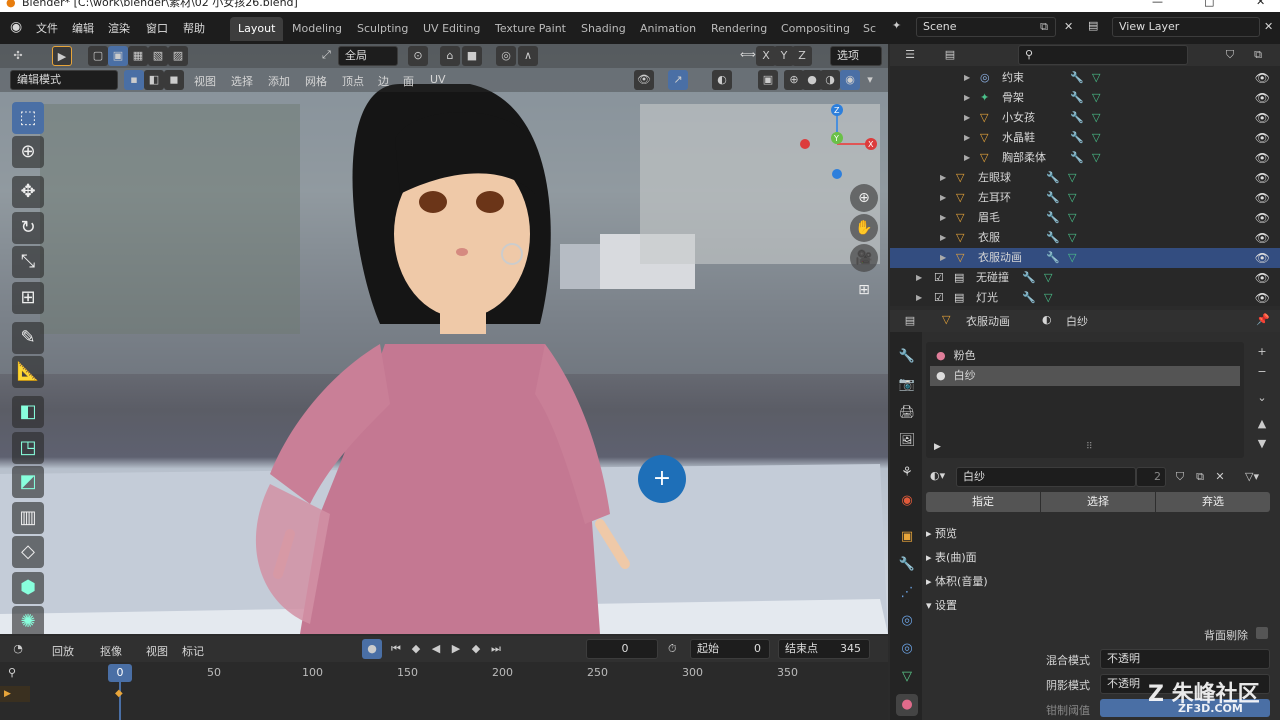  What do you see at coordinates (47, 28) in the screenshot?
I see `menu-file: 文件` at bounding box center [47, 28].